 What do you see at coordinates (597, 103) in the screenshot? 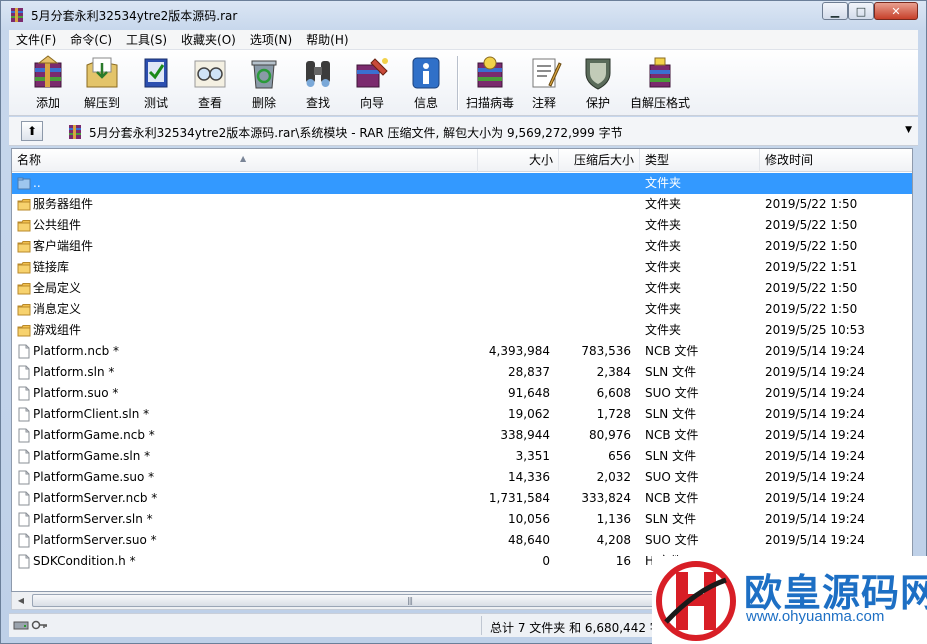
I see `protect-label: 保护` at bounding box center [597, 103].